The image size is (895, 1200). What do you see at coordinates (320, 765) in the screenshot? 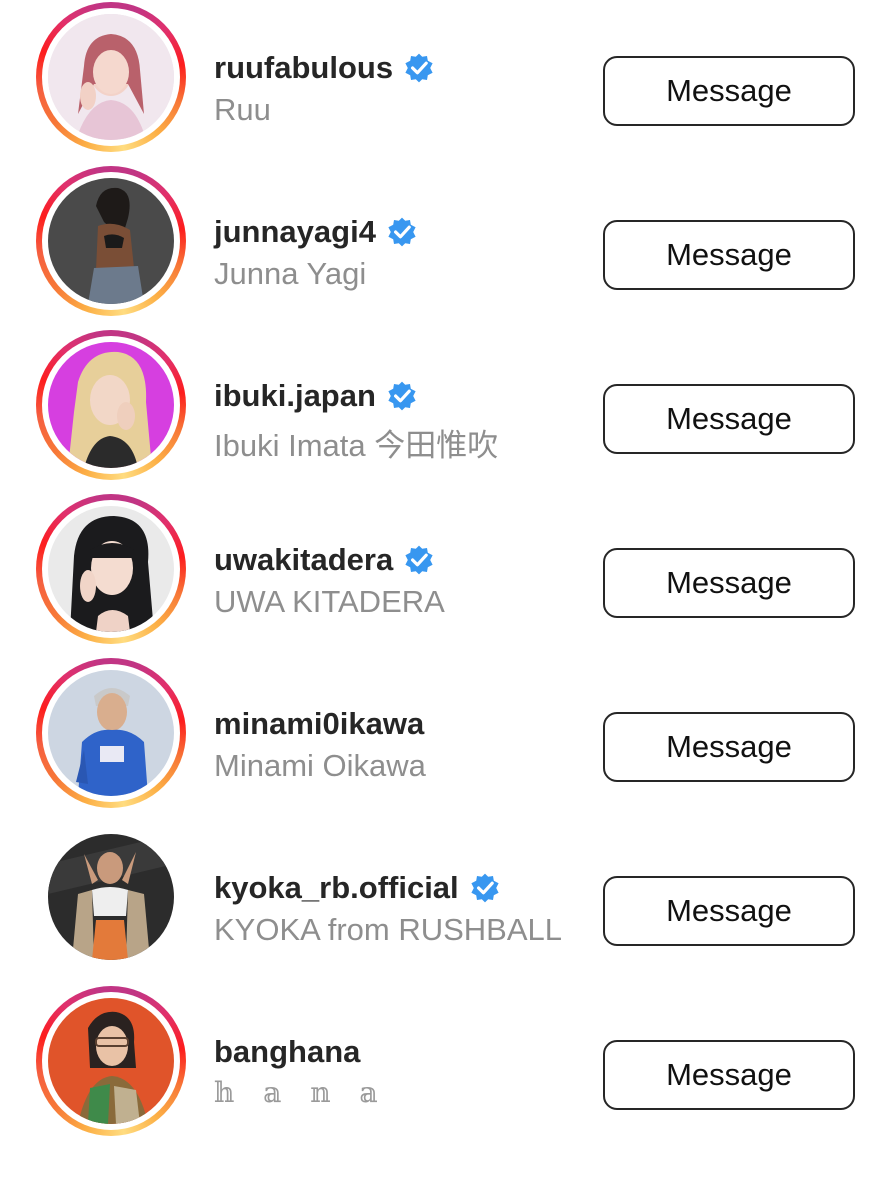
I see `full-name: Minami Oikawa` at bounding box center [320, 765].